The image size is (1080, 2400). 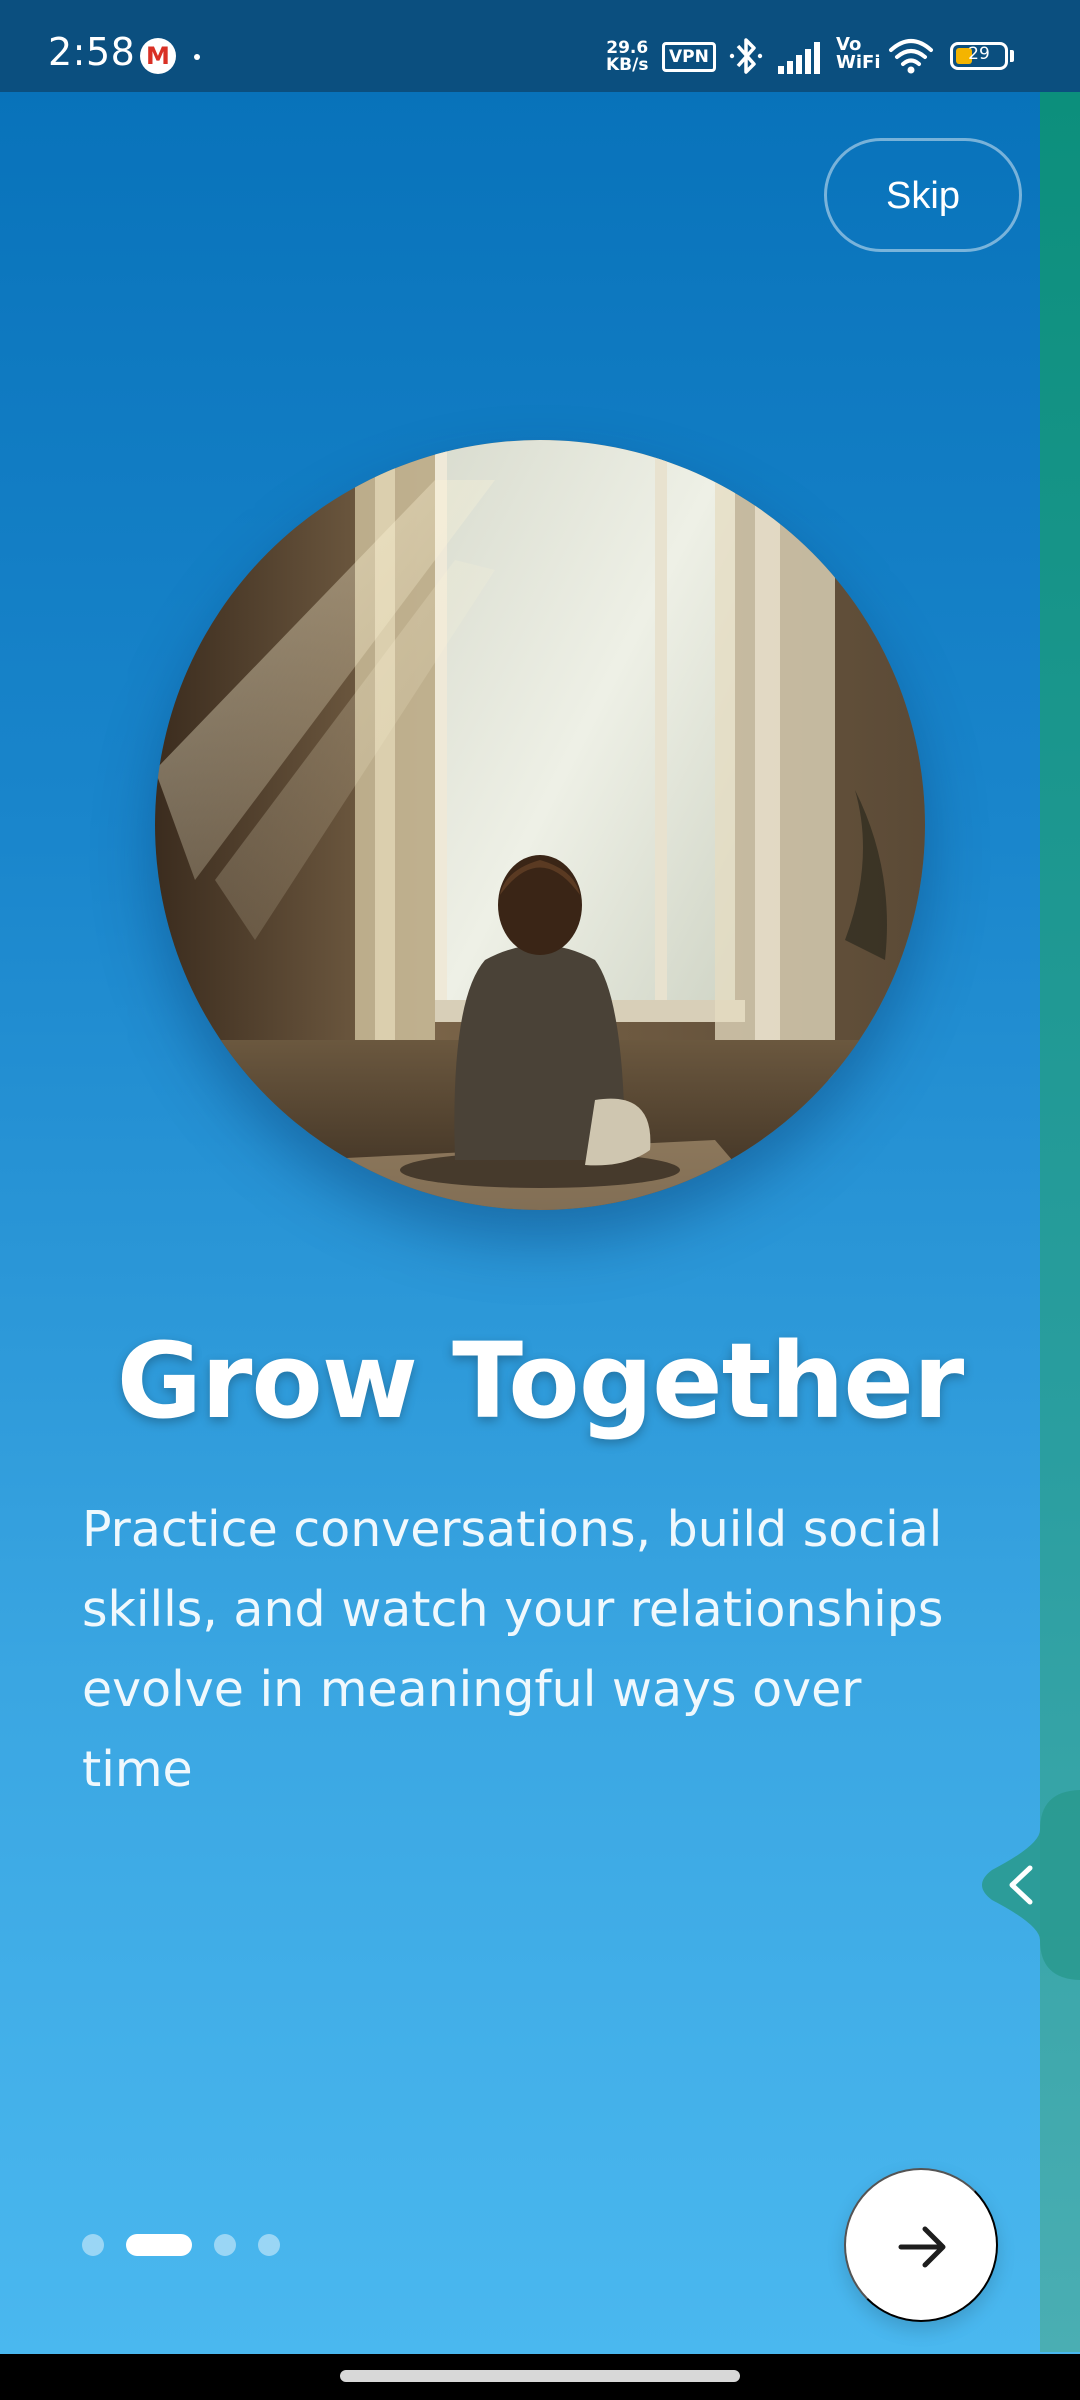 I want to click on notification-dot-icon, so click(x=197, y=57).